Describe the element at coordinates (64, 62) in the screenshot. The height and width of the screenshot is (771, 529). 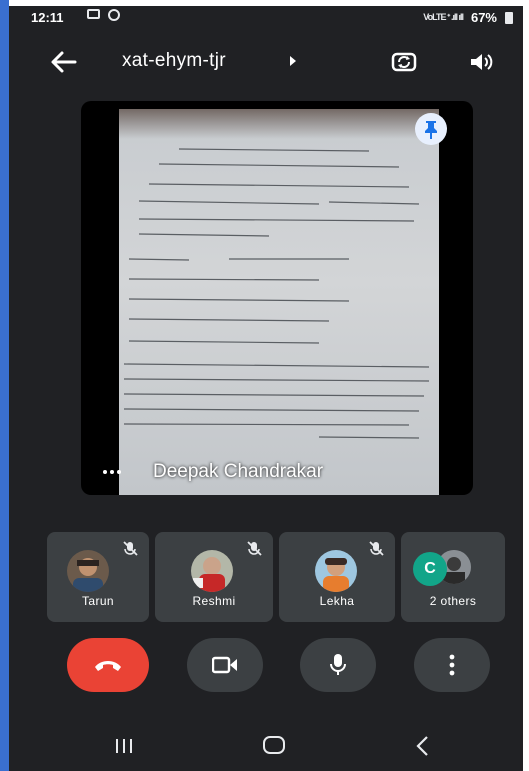
I see `arrow-left-icon` at that location.